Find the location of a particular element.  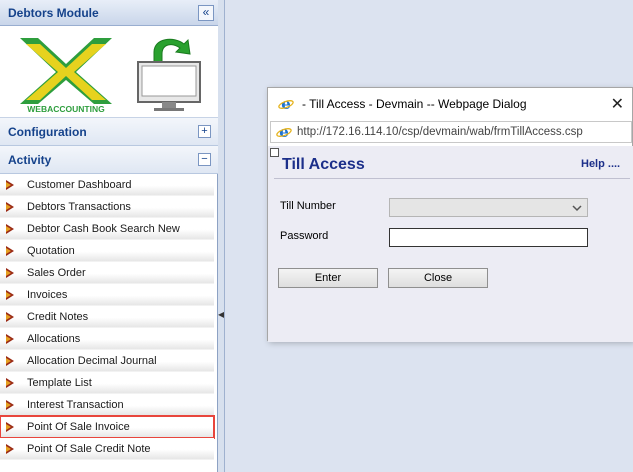

sidebar-item-template-list: Template List is located at coordinates (107, 383).